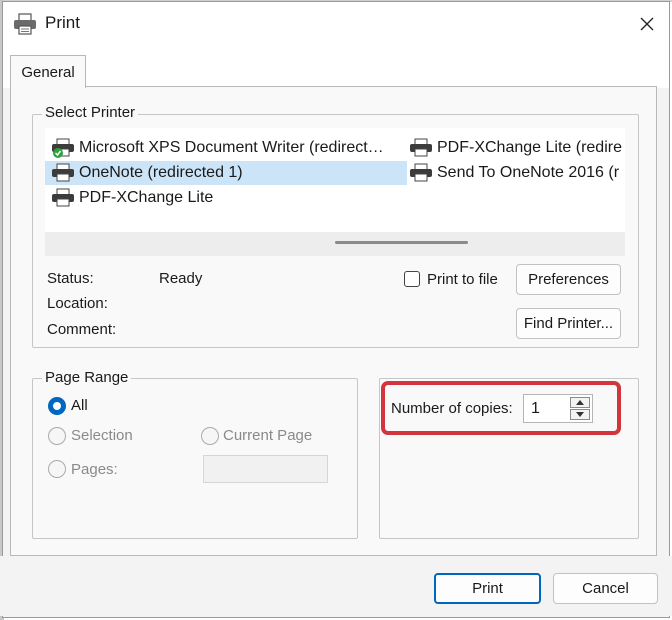 The width and height of the screenshot is (672, 620). I want to click on current-page-radio, so click(210, 436).